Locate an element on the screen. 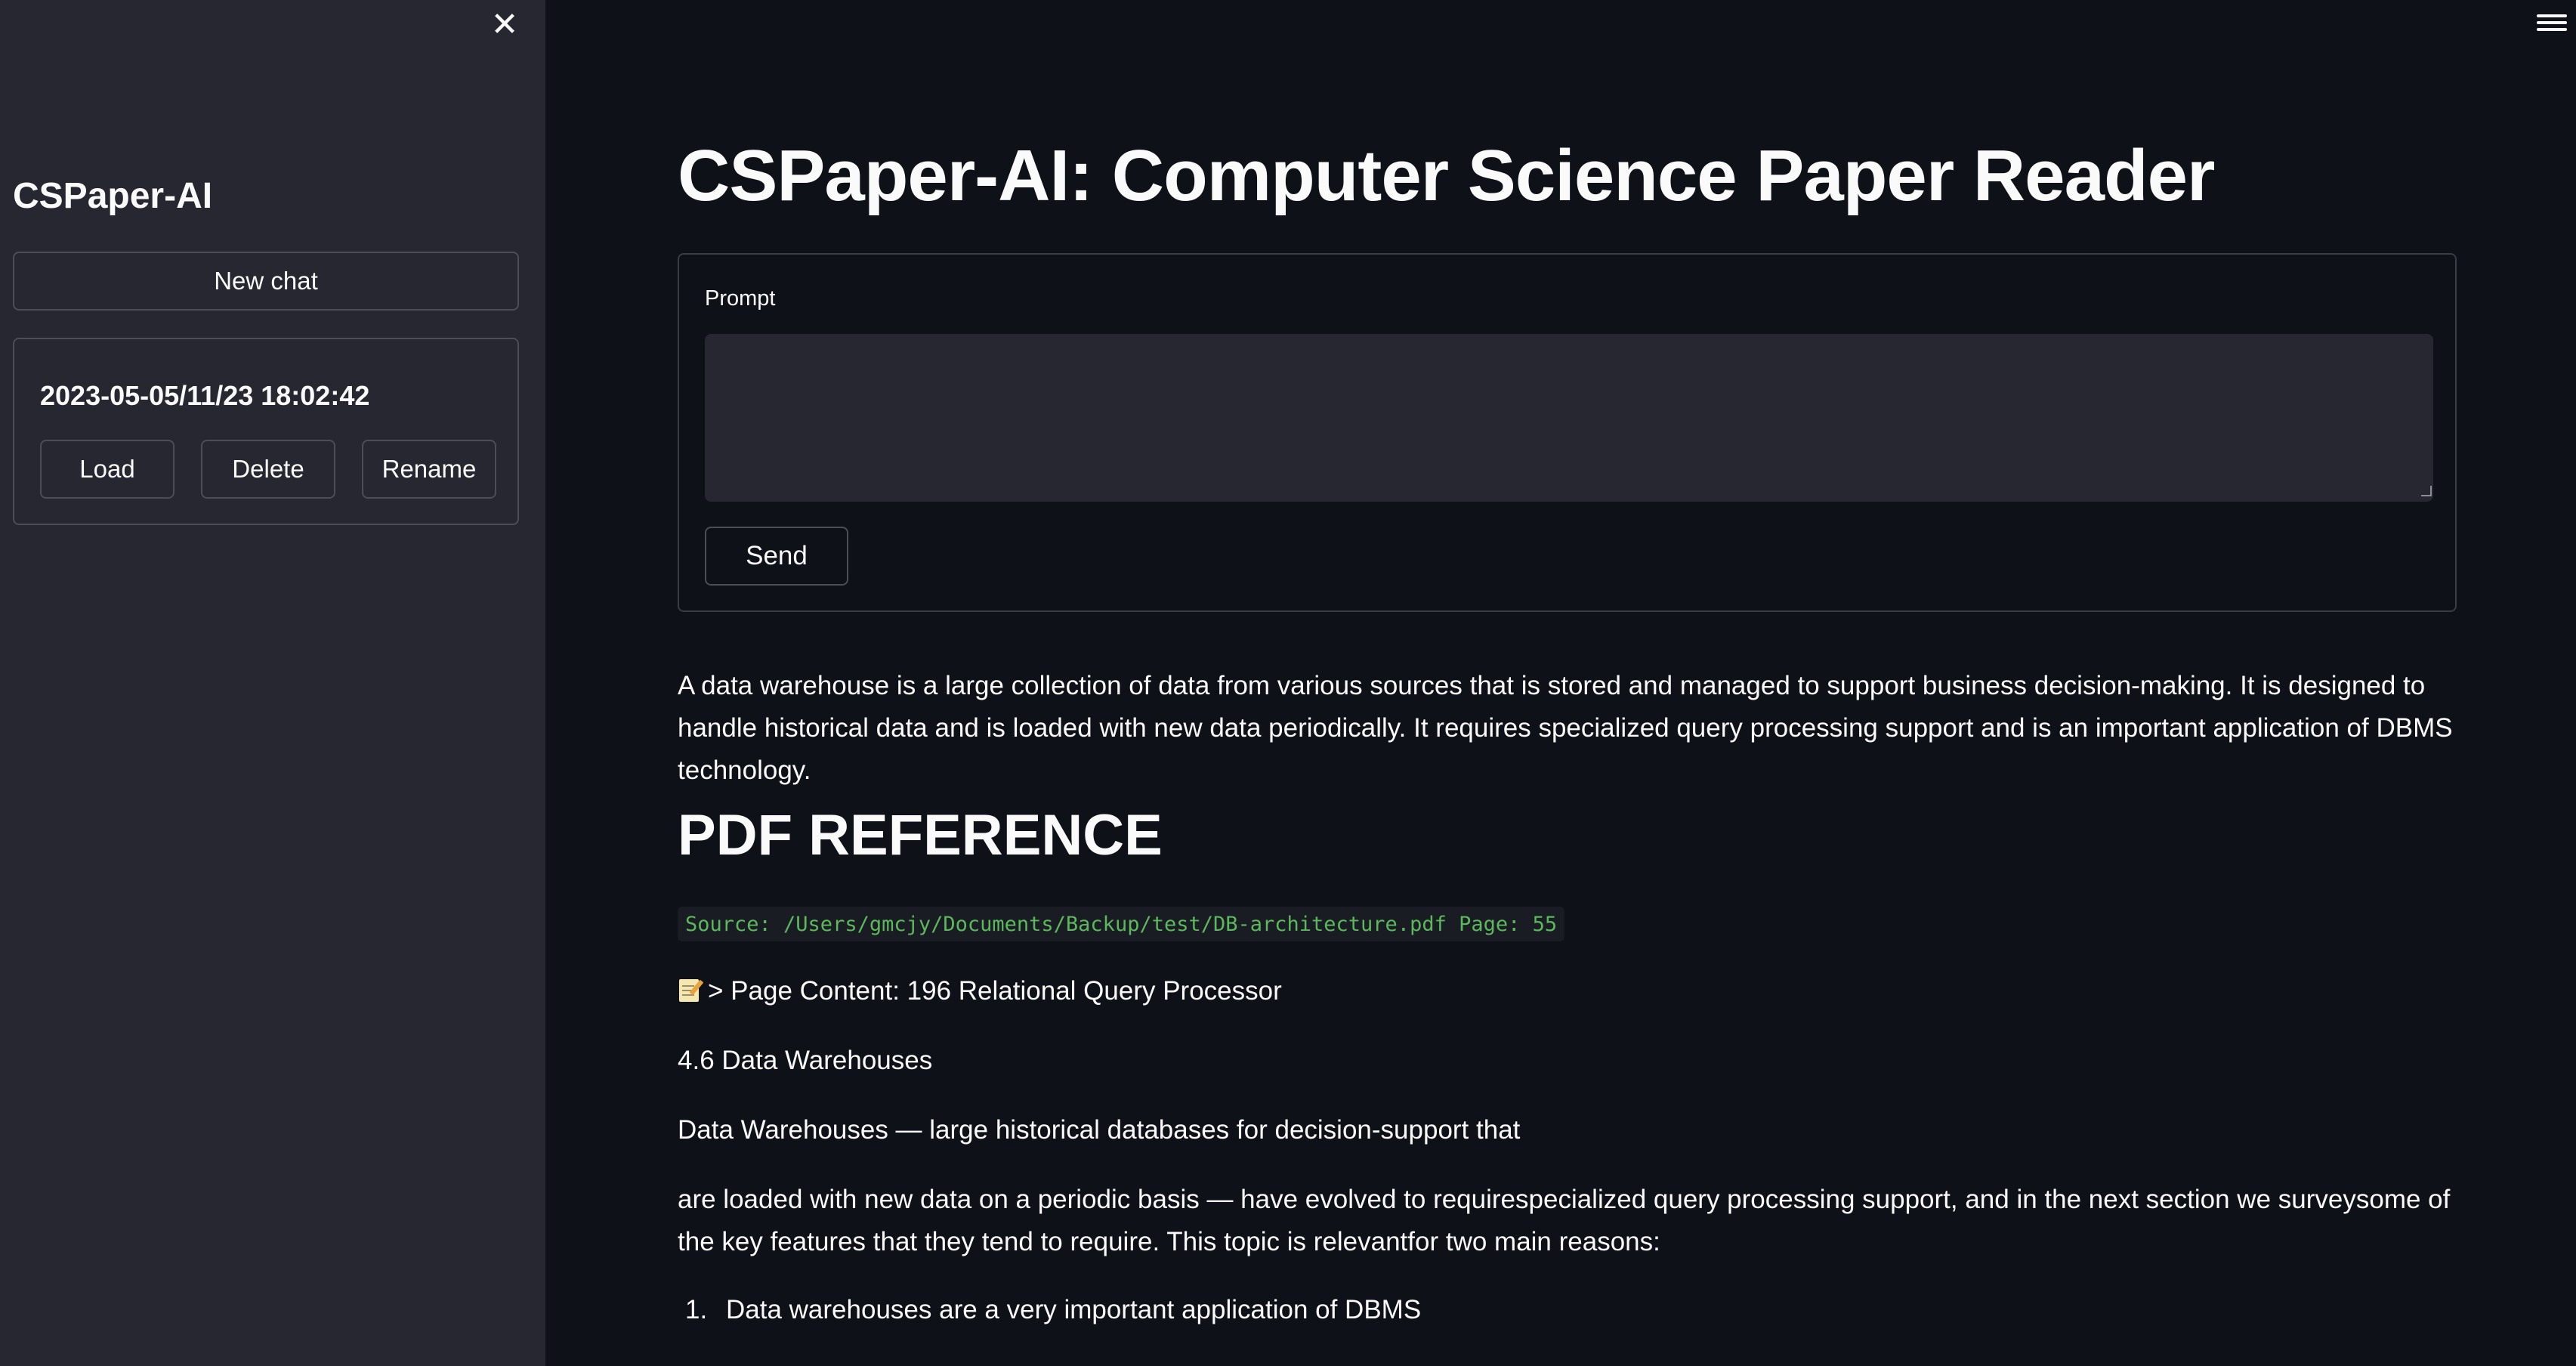 The width and height of the screenshot is (2576, 1366). list-item-number: 1. is located at coordinates (696, 1310).